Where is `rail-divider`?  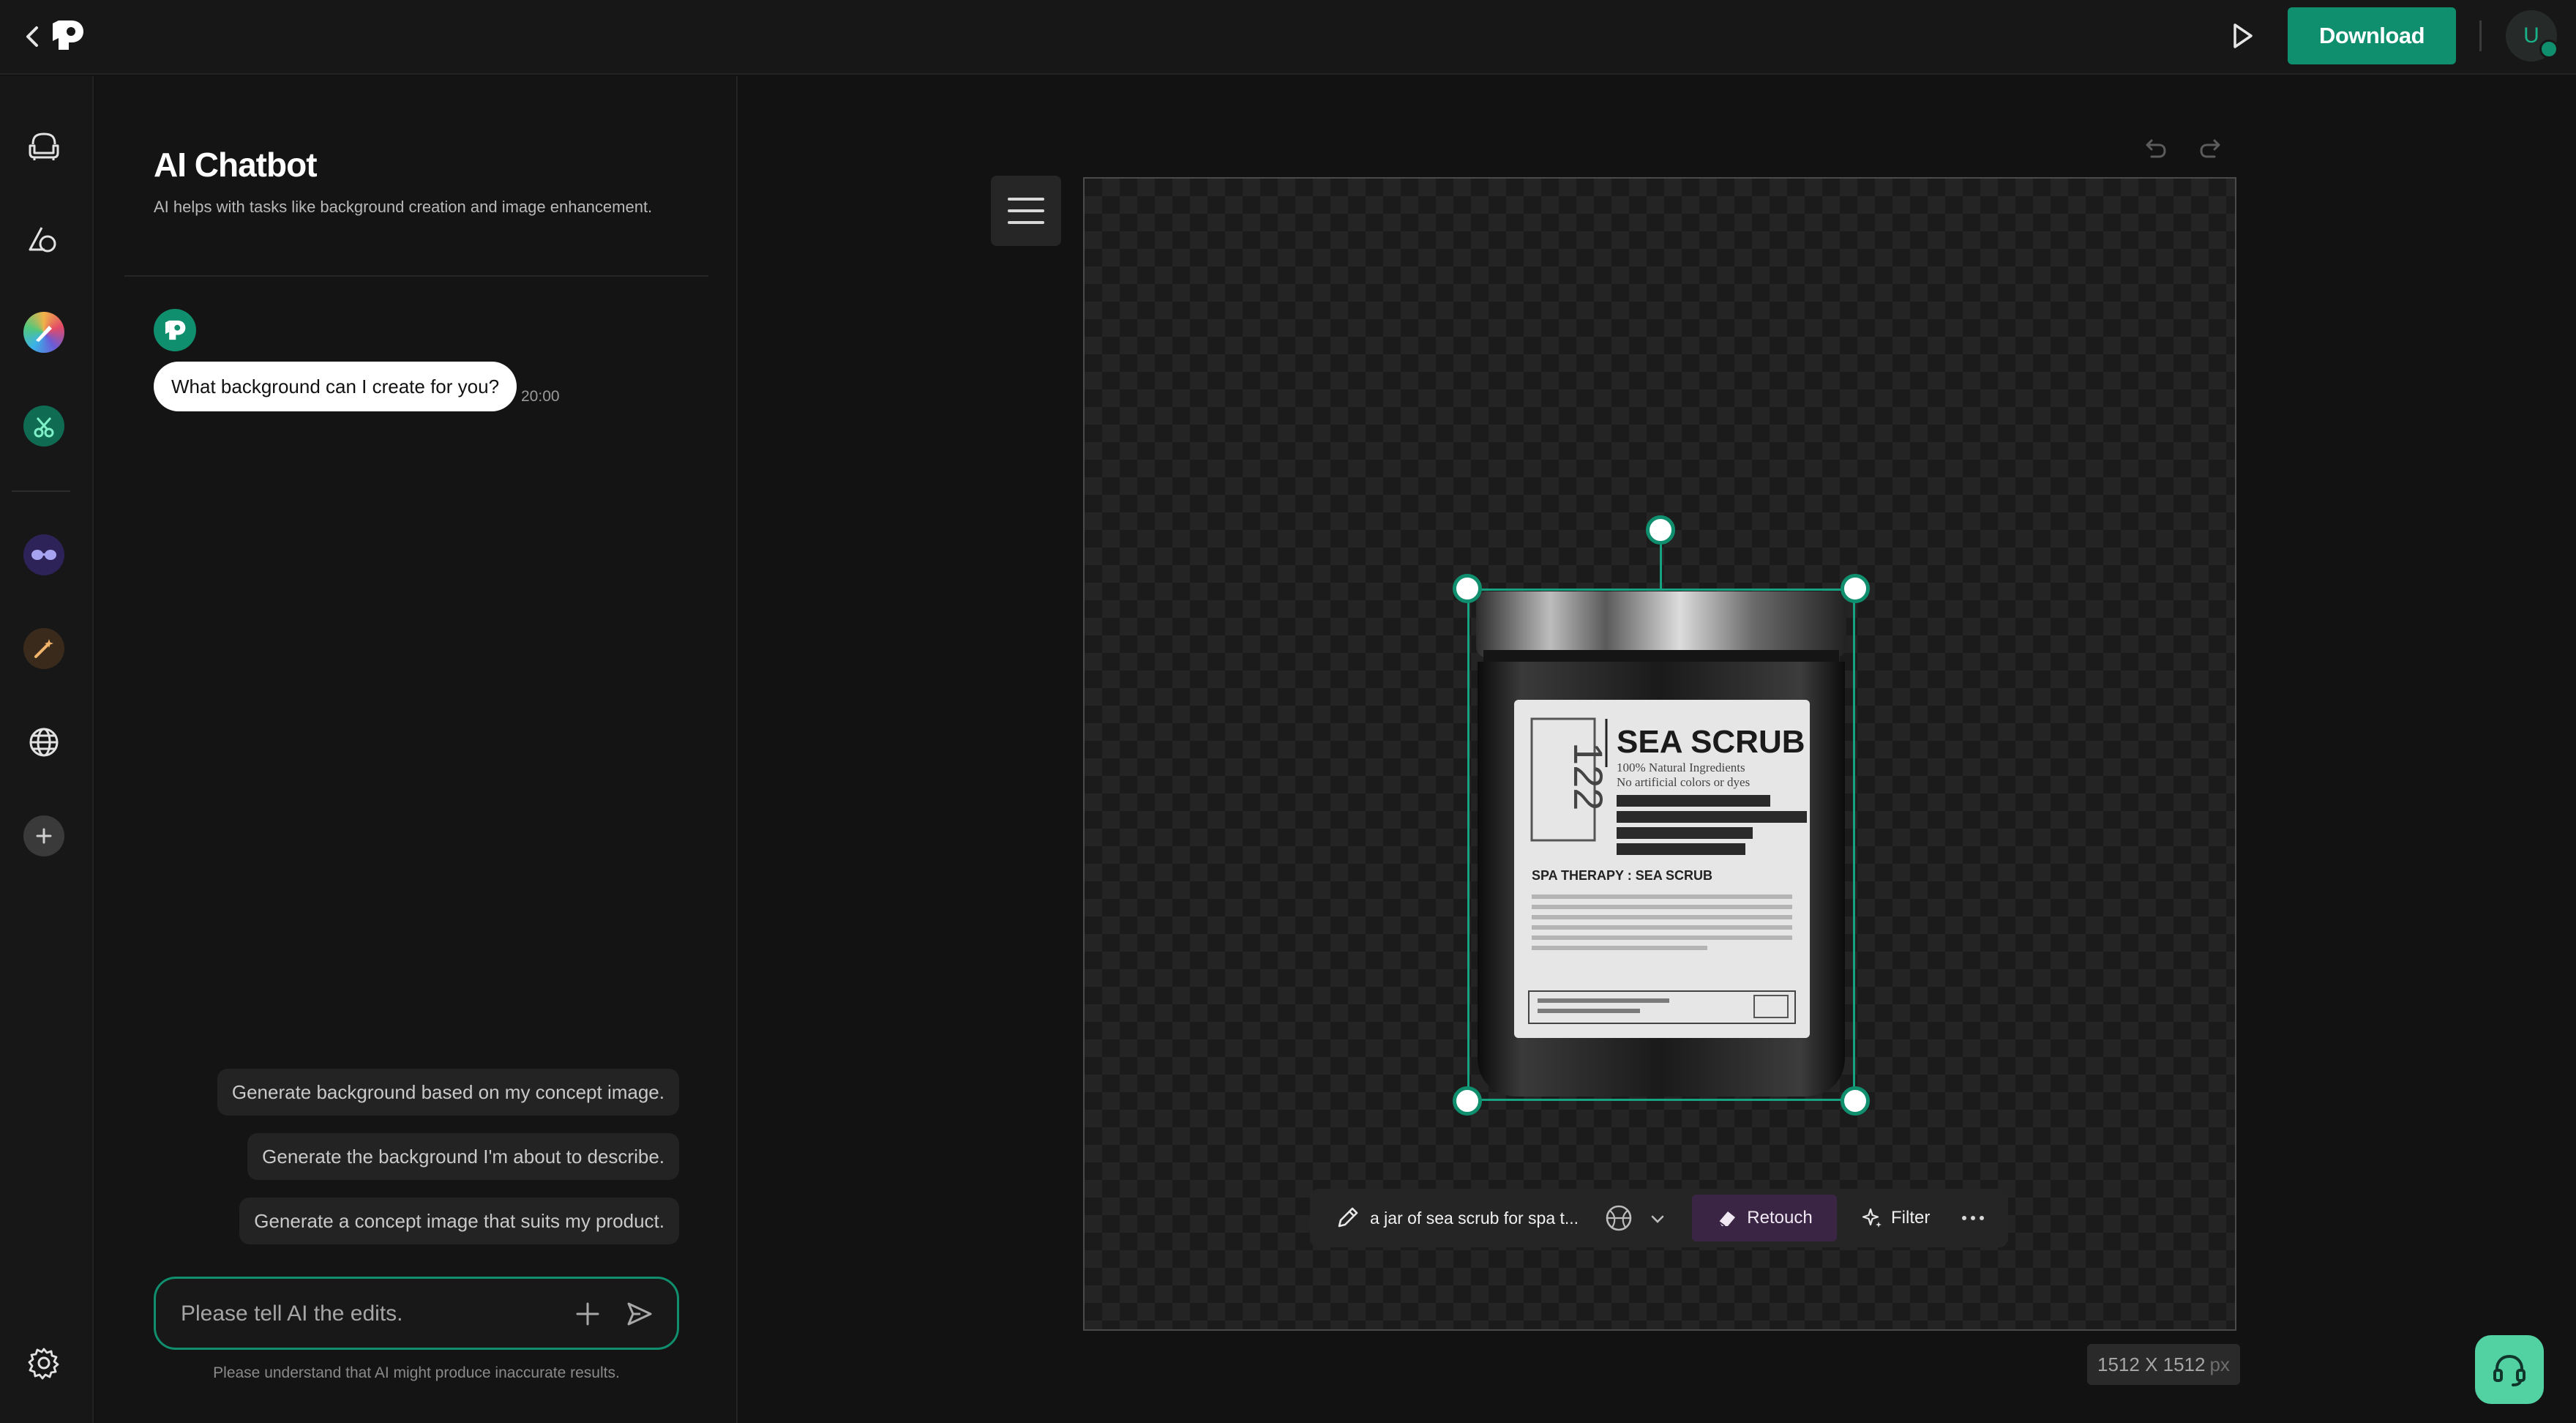 rail-divider is located at coordinates (41, 491).